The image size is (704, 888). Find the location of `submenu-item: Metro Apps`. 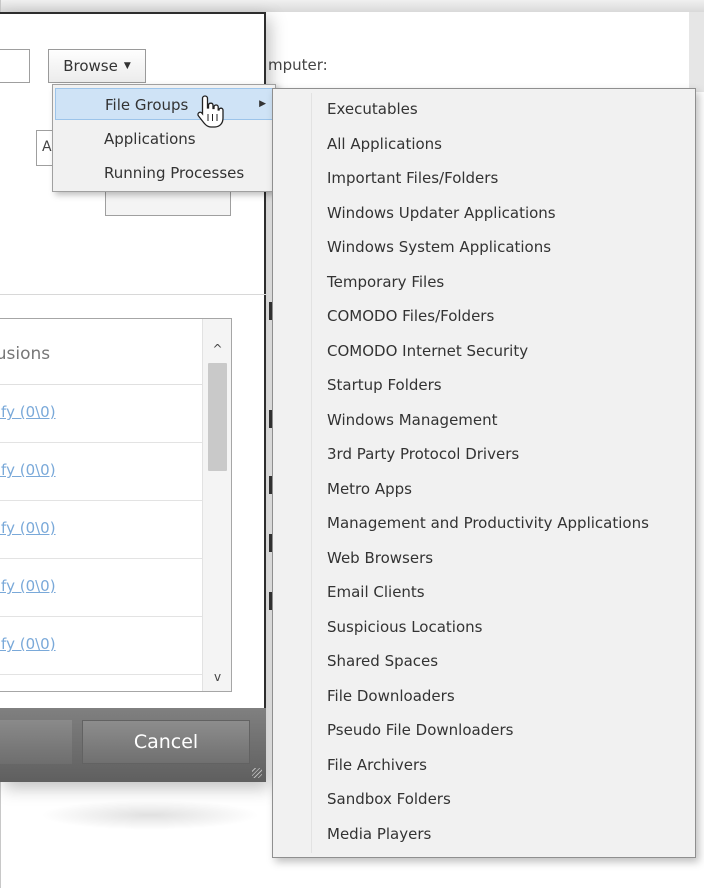

submenu-item: Metro Apps is located at coordinates (484, 490).